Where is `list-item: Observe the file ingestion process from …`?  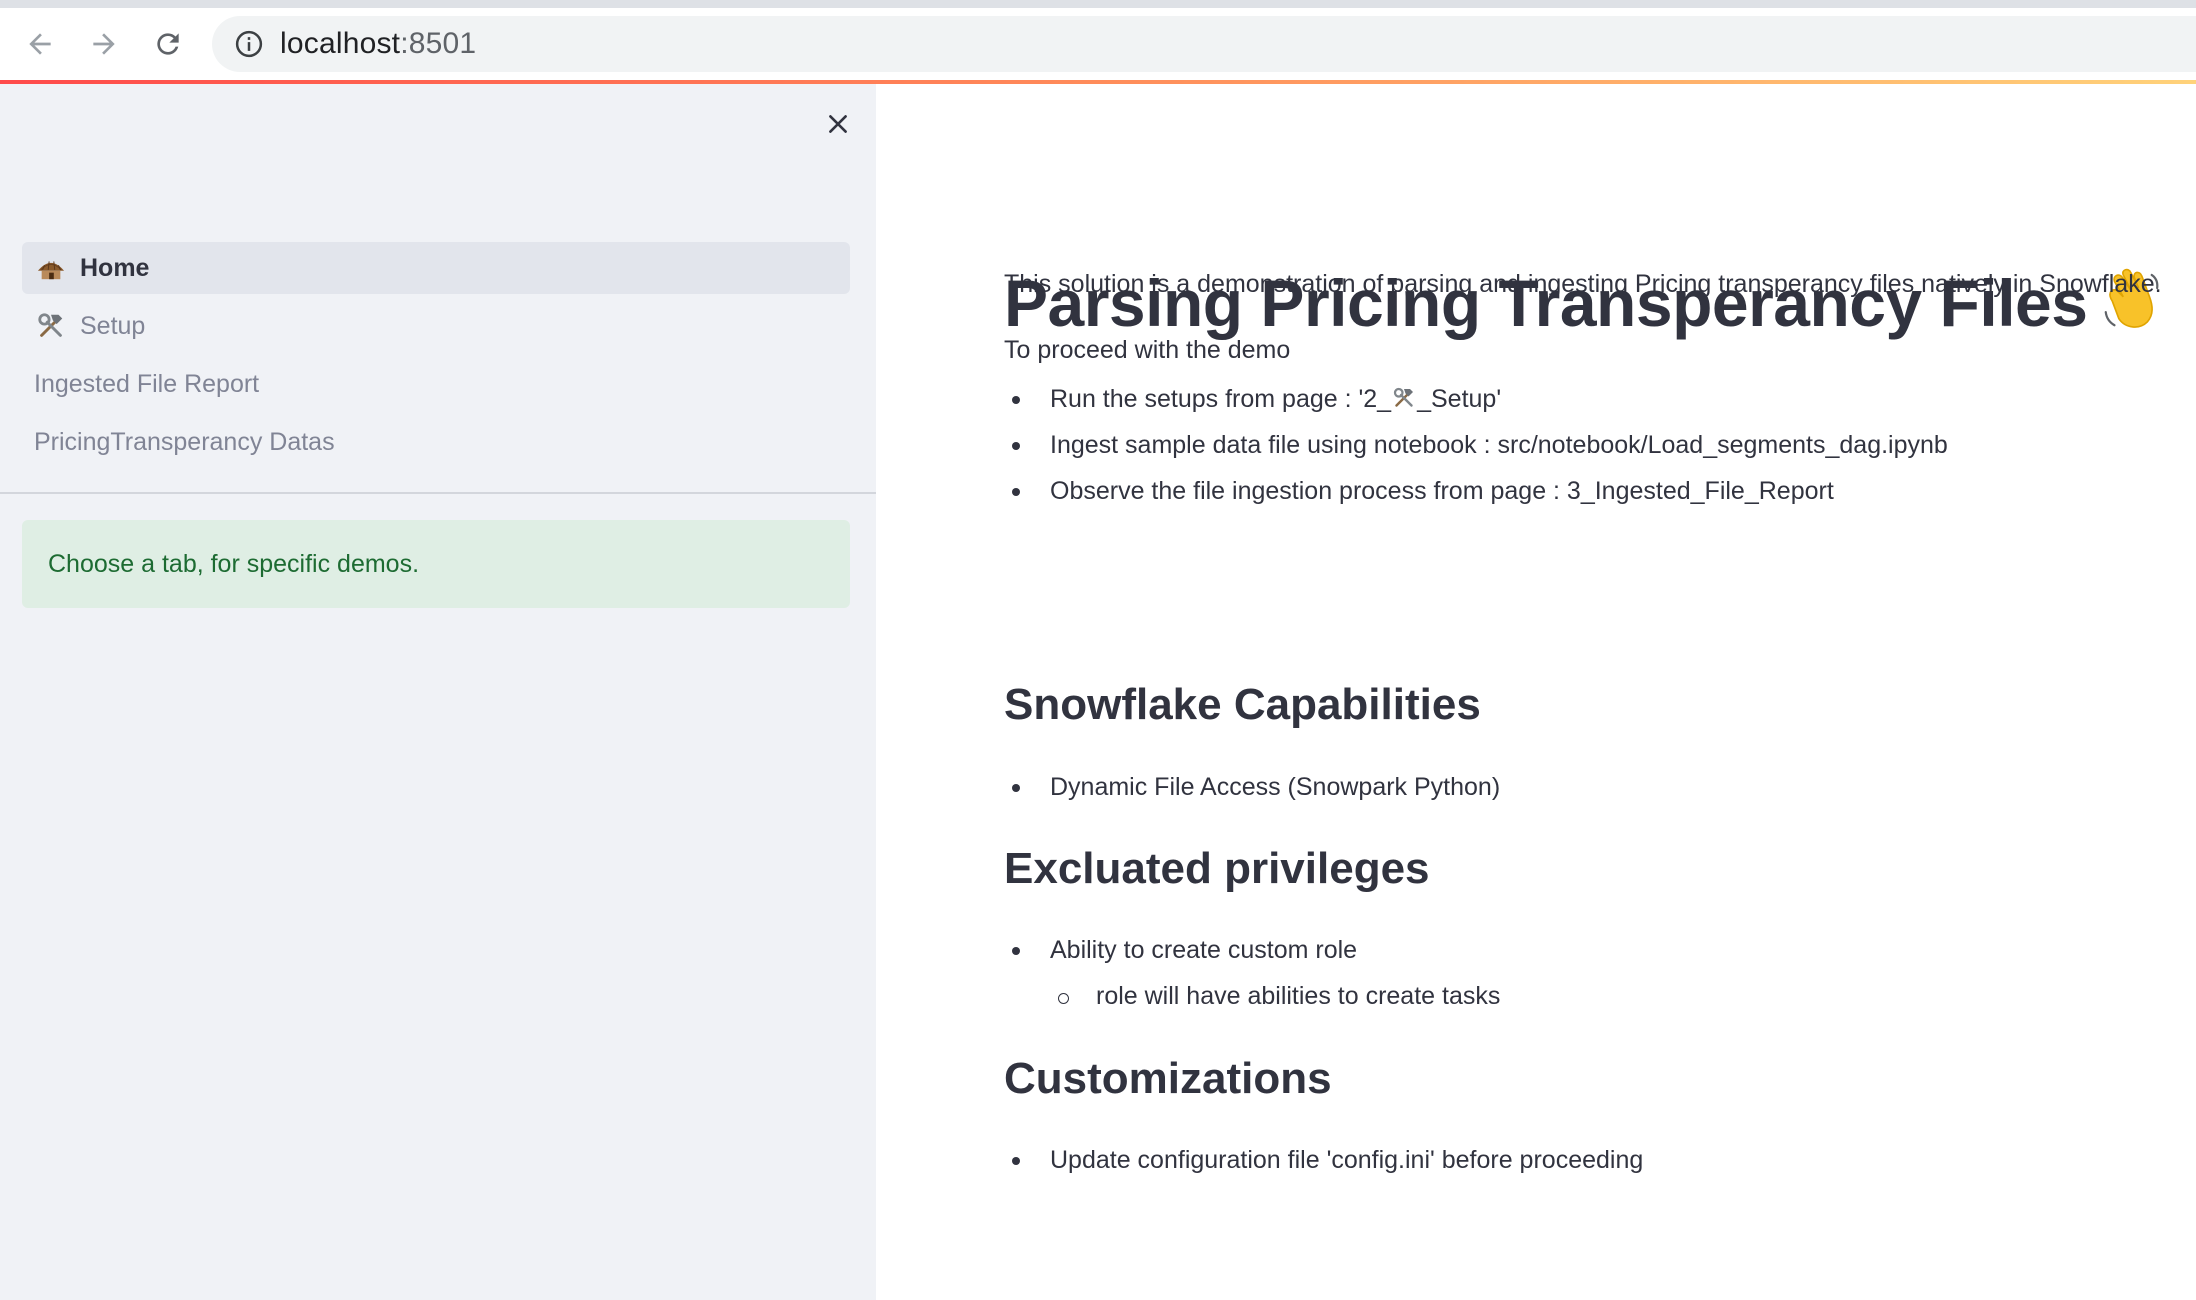 list-item: Observe the file ingestion process from … is located at coordinates (1476, 491).